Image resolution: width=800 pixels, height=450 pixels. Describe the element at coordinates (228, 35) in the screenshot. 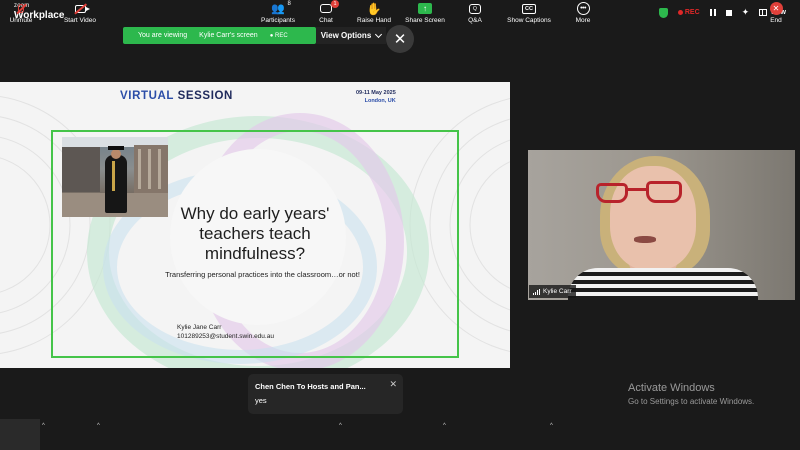

I see `presenter-name: Kylie Carr's screen` at that location.